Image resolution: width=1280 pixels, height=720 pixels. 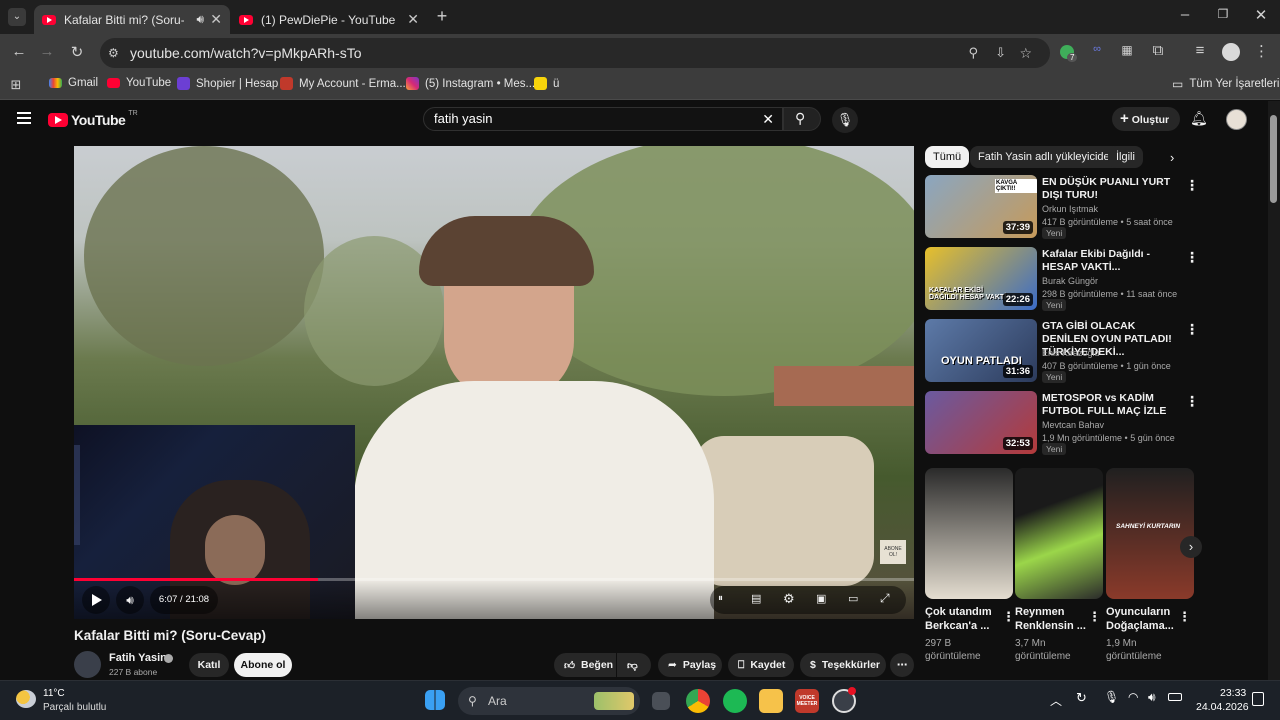 What do you see at coordinates (93, 119) in the screenshot?
I see `youtube-logo: YouTube TR` at bounding box center [93, 119].